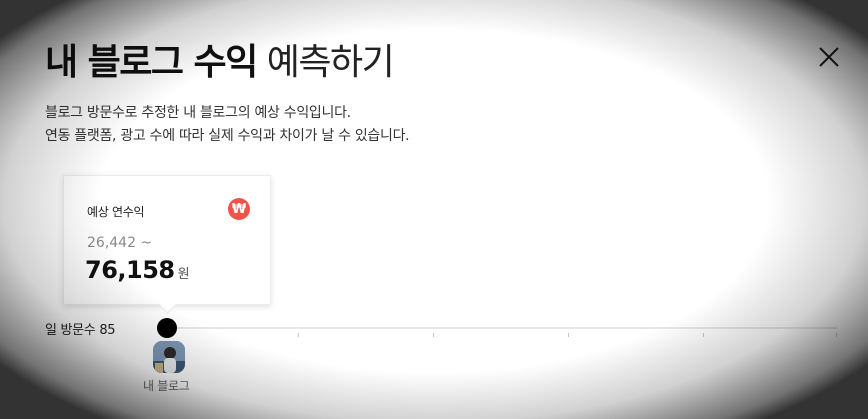 This screenshot has width=868, height=419. Describe the element at coordinates (183, 274) in the screenshot. I see `currency-unit: 원` at that location.